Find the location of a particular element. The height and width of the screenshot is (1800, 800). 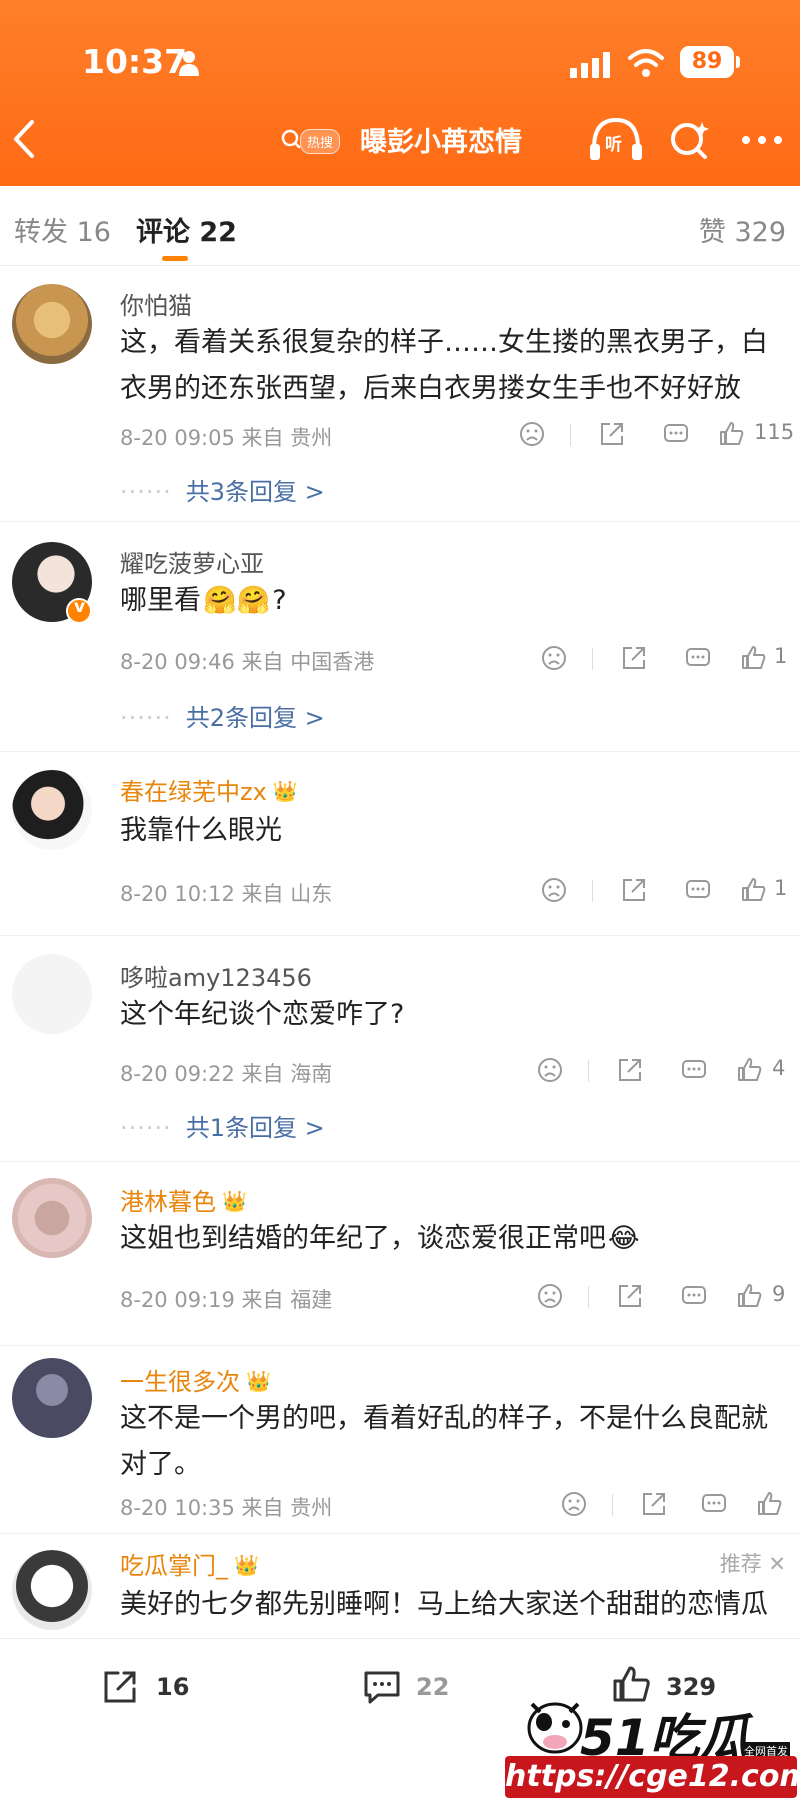

comment-meta: 8-20 09:19 来自 福建 is located at coordinates (226, 1300).